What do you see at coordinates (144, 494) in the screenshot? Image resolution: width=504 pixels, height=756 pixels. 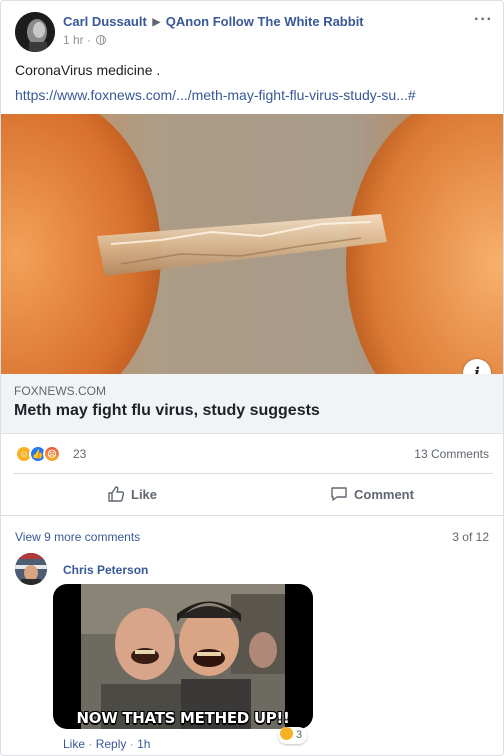 I see `like-label: Like` at bounding box center [144, 494].